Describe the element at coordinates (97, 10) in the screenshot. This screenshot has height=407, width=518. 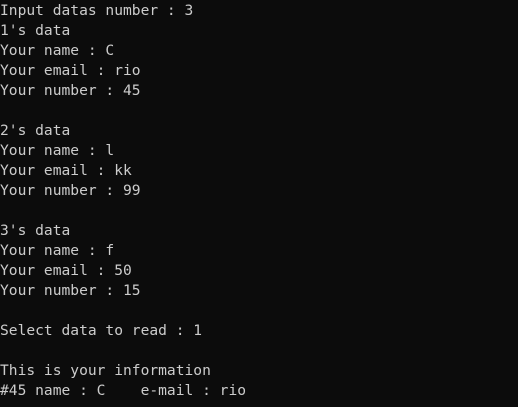
I see `prompt-data-count: Input datas number : 3` at that location.